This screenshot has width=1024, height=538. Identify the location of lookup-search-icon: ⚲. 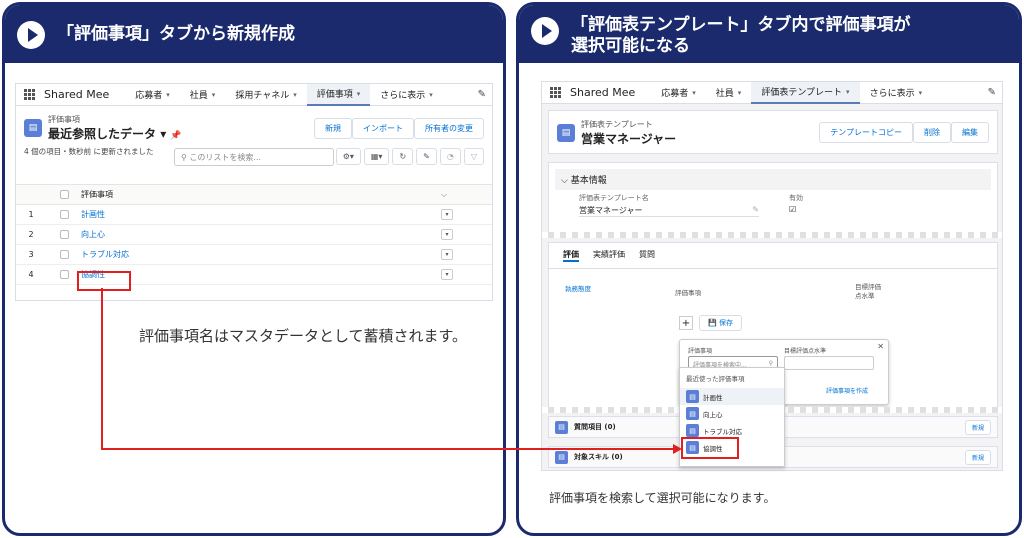
(770, 363).